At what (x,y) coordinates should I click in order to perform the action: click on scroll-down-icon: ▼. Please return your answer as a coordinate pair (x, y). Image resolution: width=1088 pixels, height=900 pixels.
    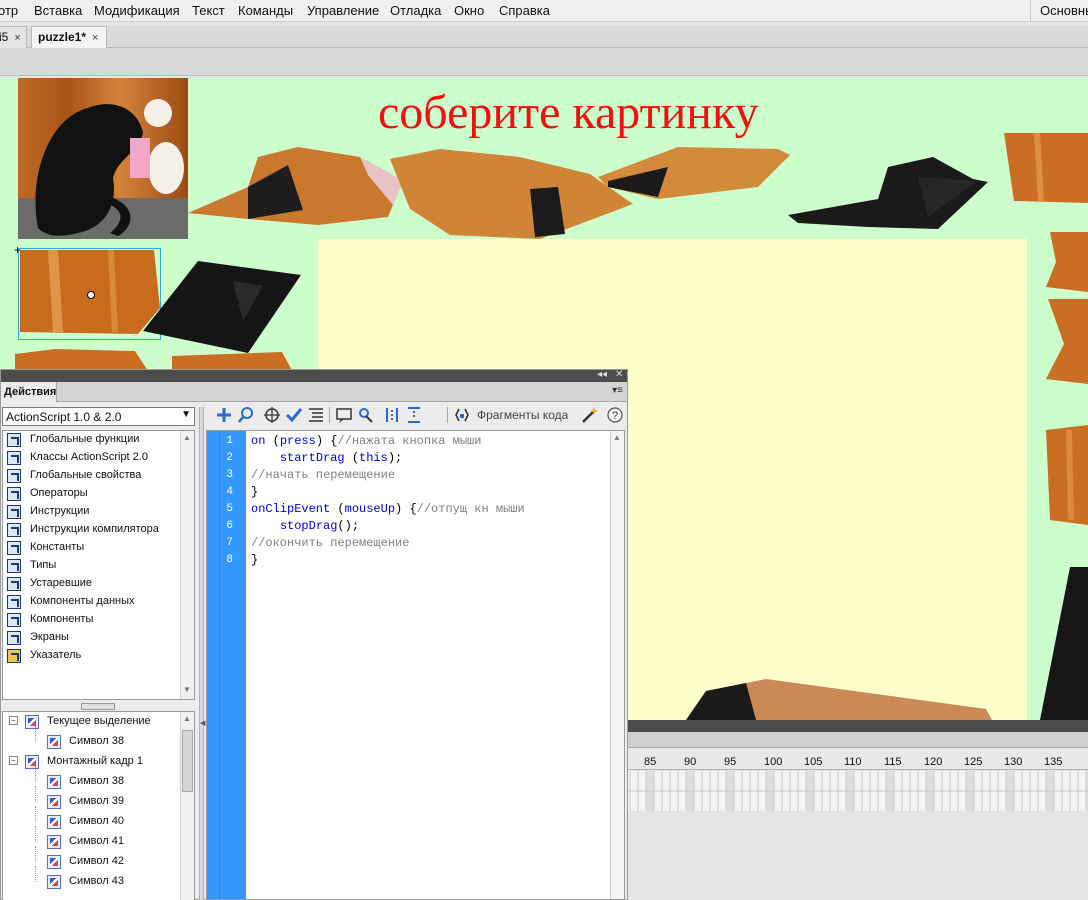
    Looking at the image, I should click on (187, 689).